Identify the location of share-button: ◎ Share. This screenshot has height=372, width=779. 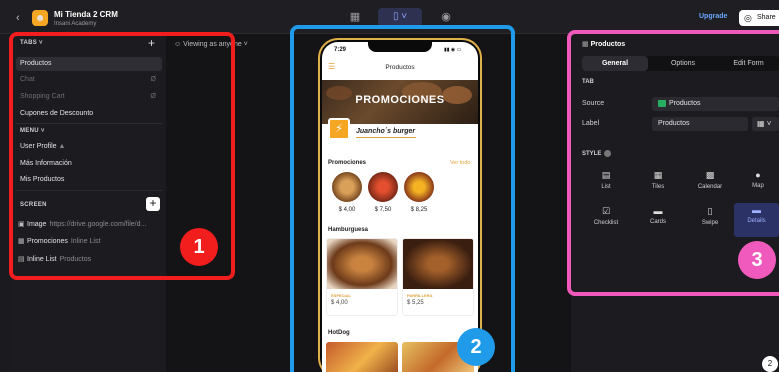
(759, 18).